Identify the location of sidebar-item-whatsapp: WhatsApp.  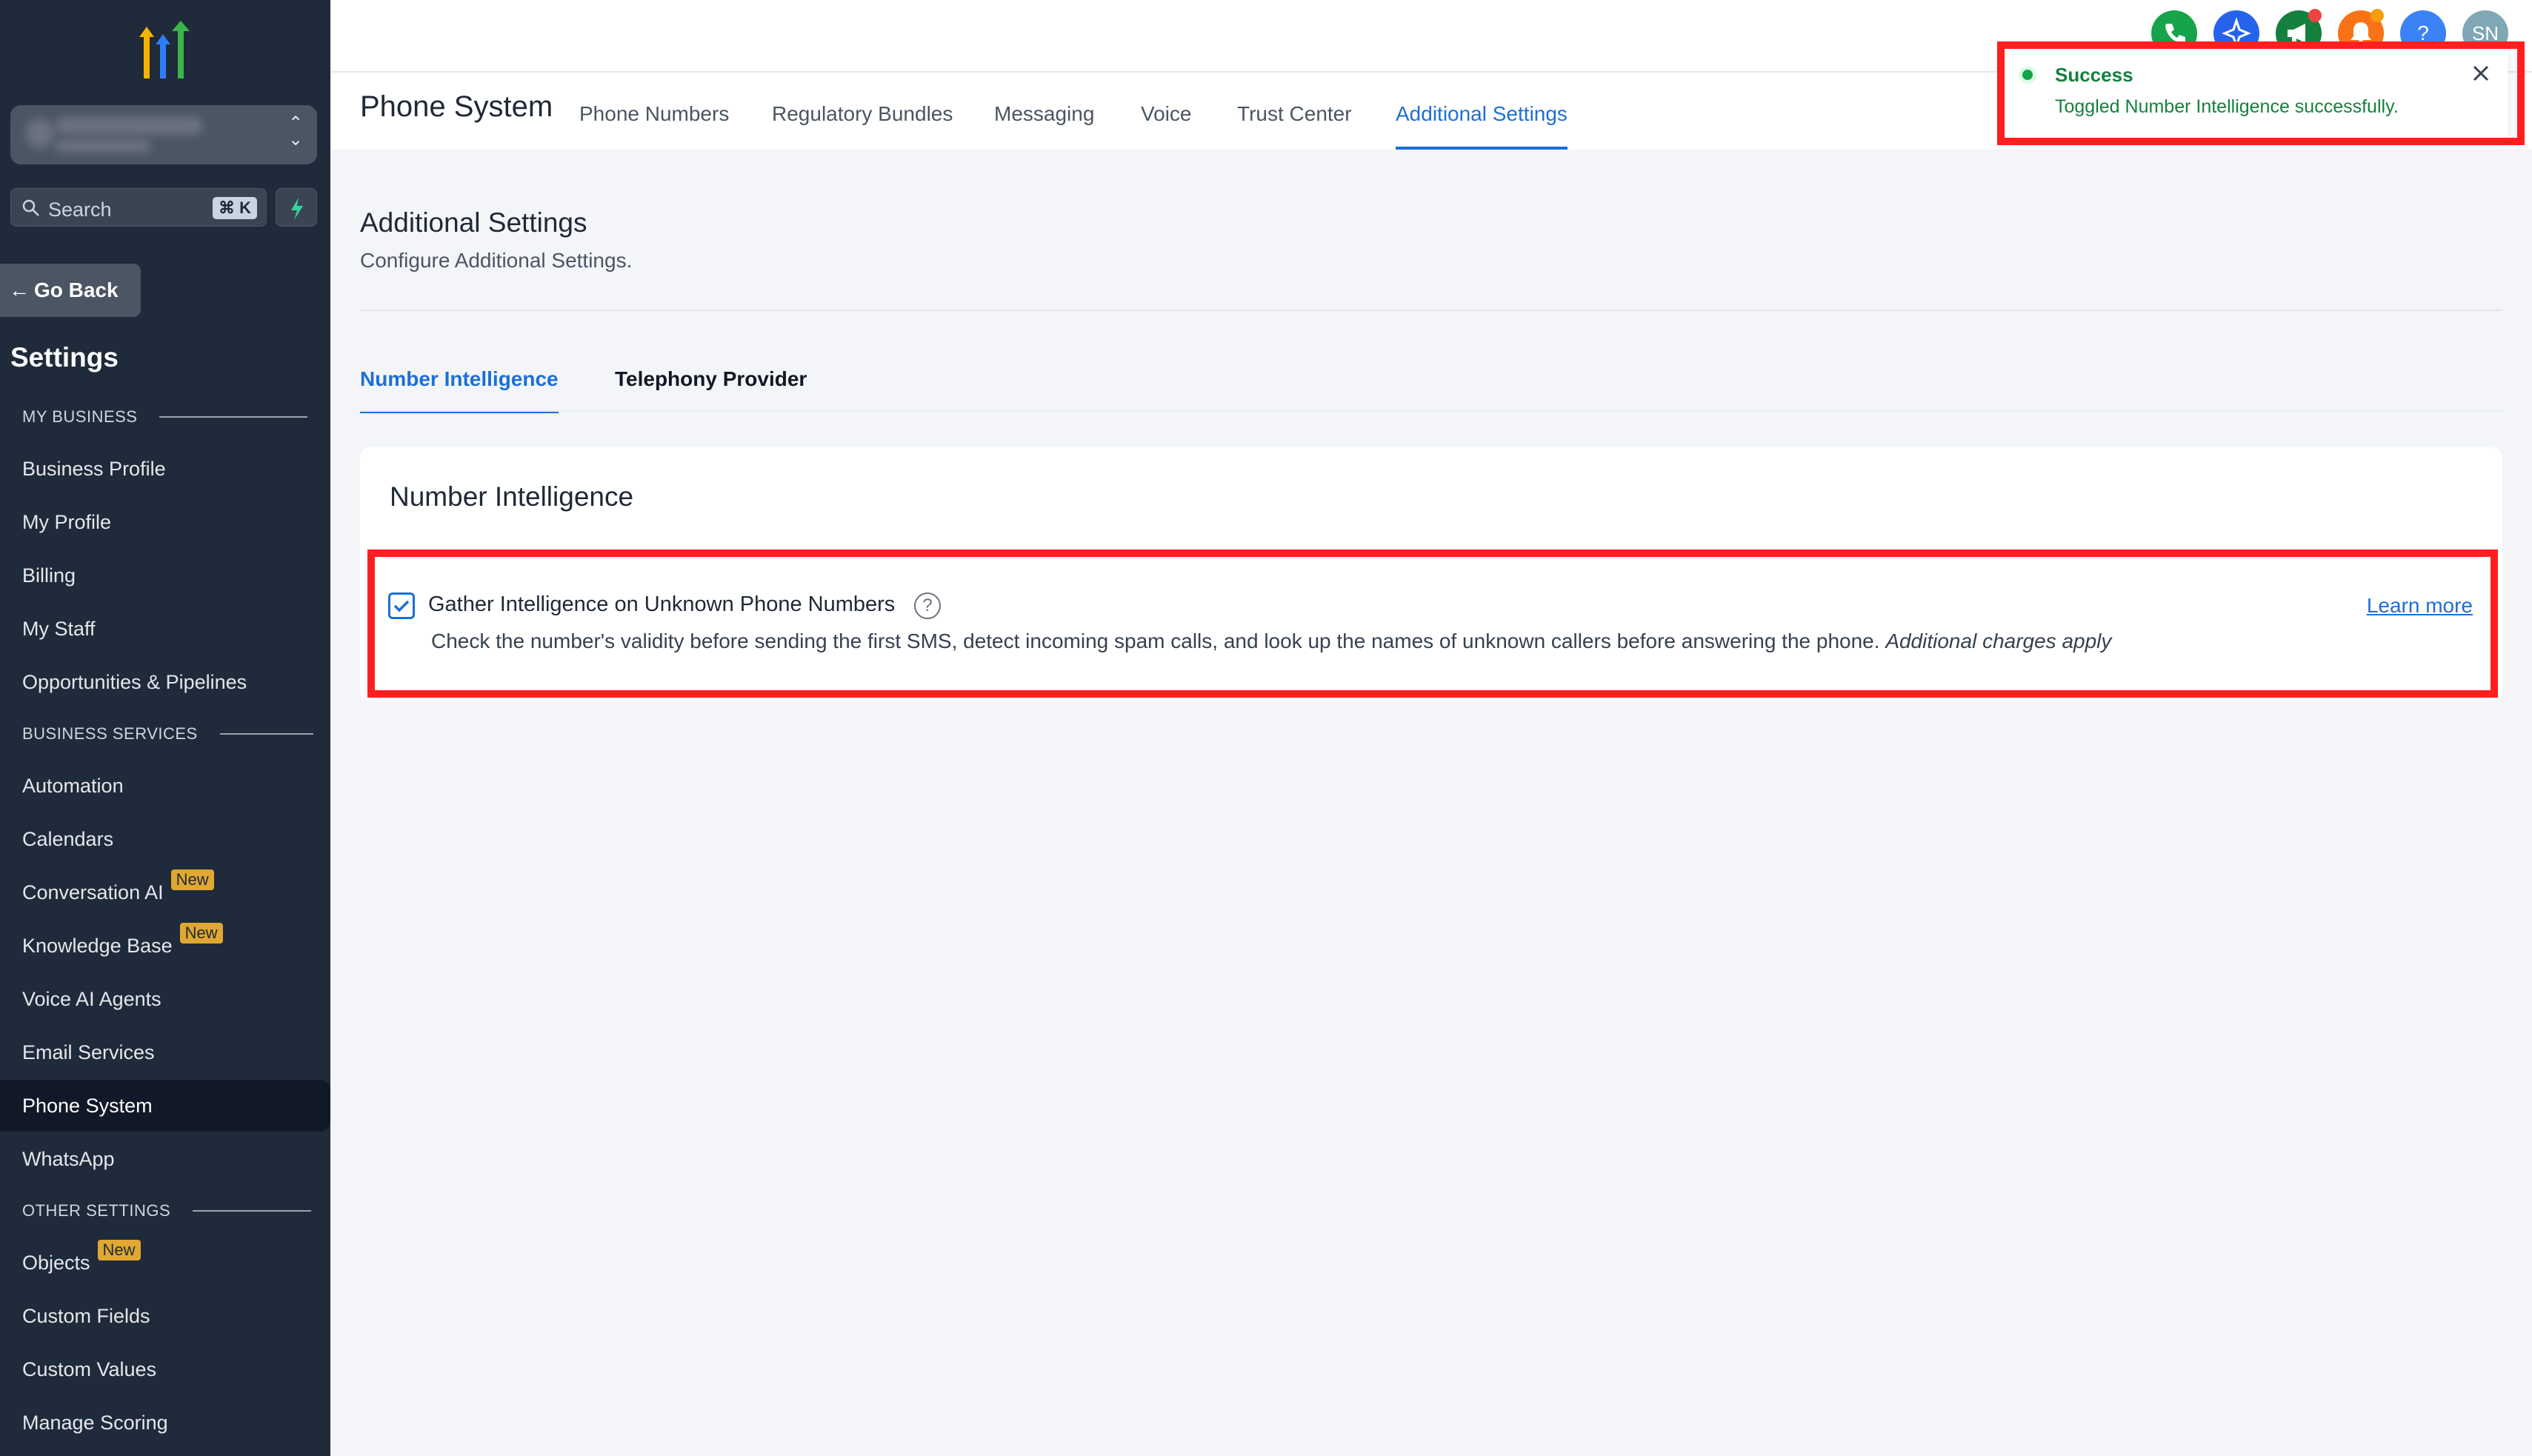
(165, 1159).